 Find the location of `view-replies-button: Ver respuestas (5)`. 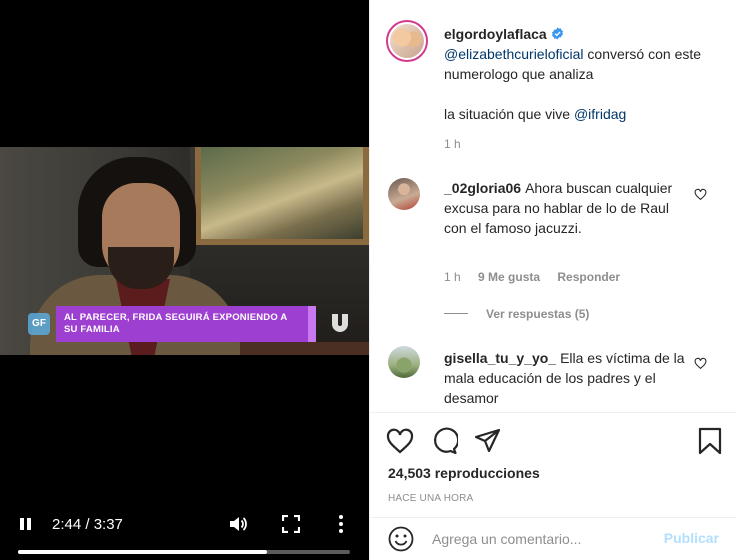

view-replies-button: Ver respuestas (5) is located at coordinates (516, 314).